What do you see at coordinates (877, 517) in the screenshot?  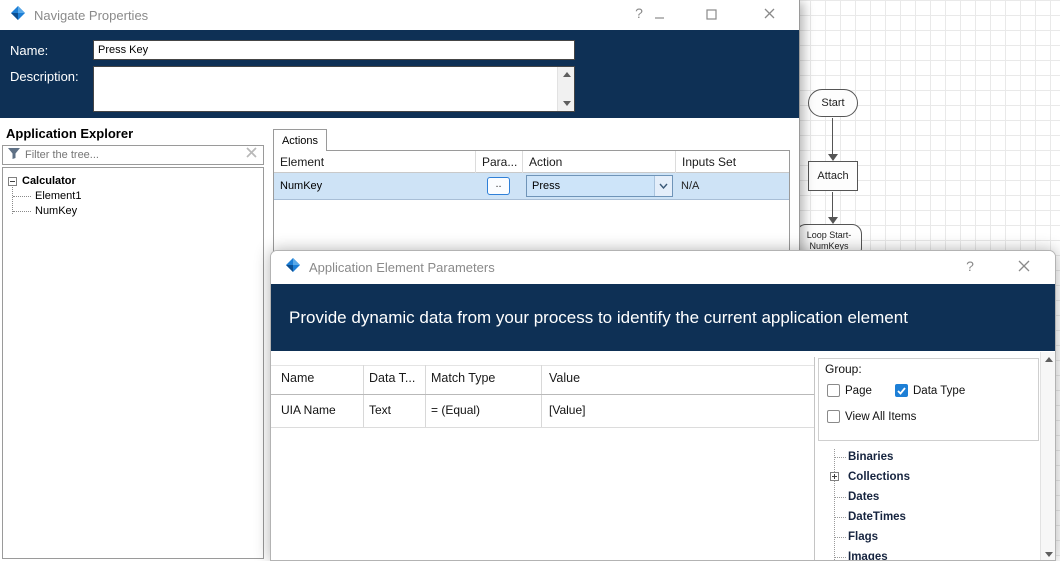 I see `tree-item-datetimes: DateTimes` at bounding box center [877, 517].